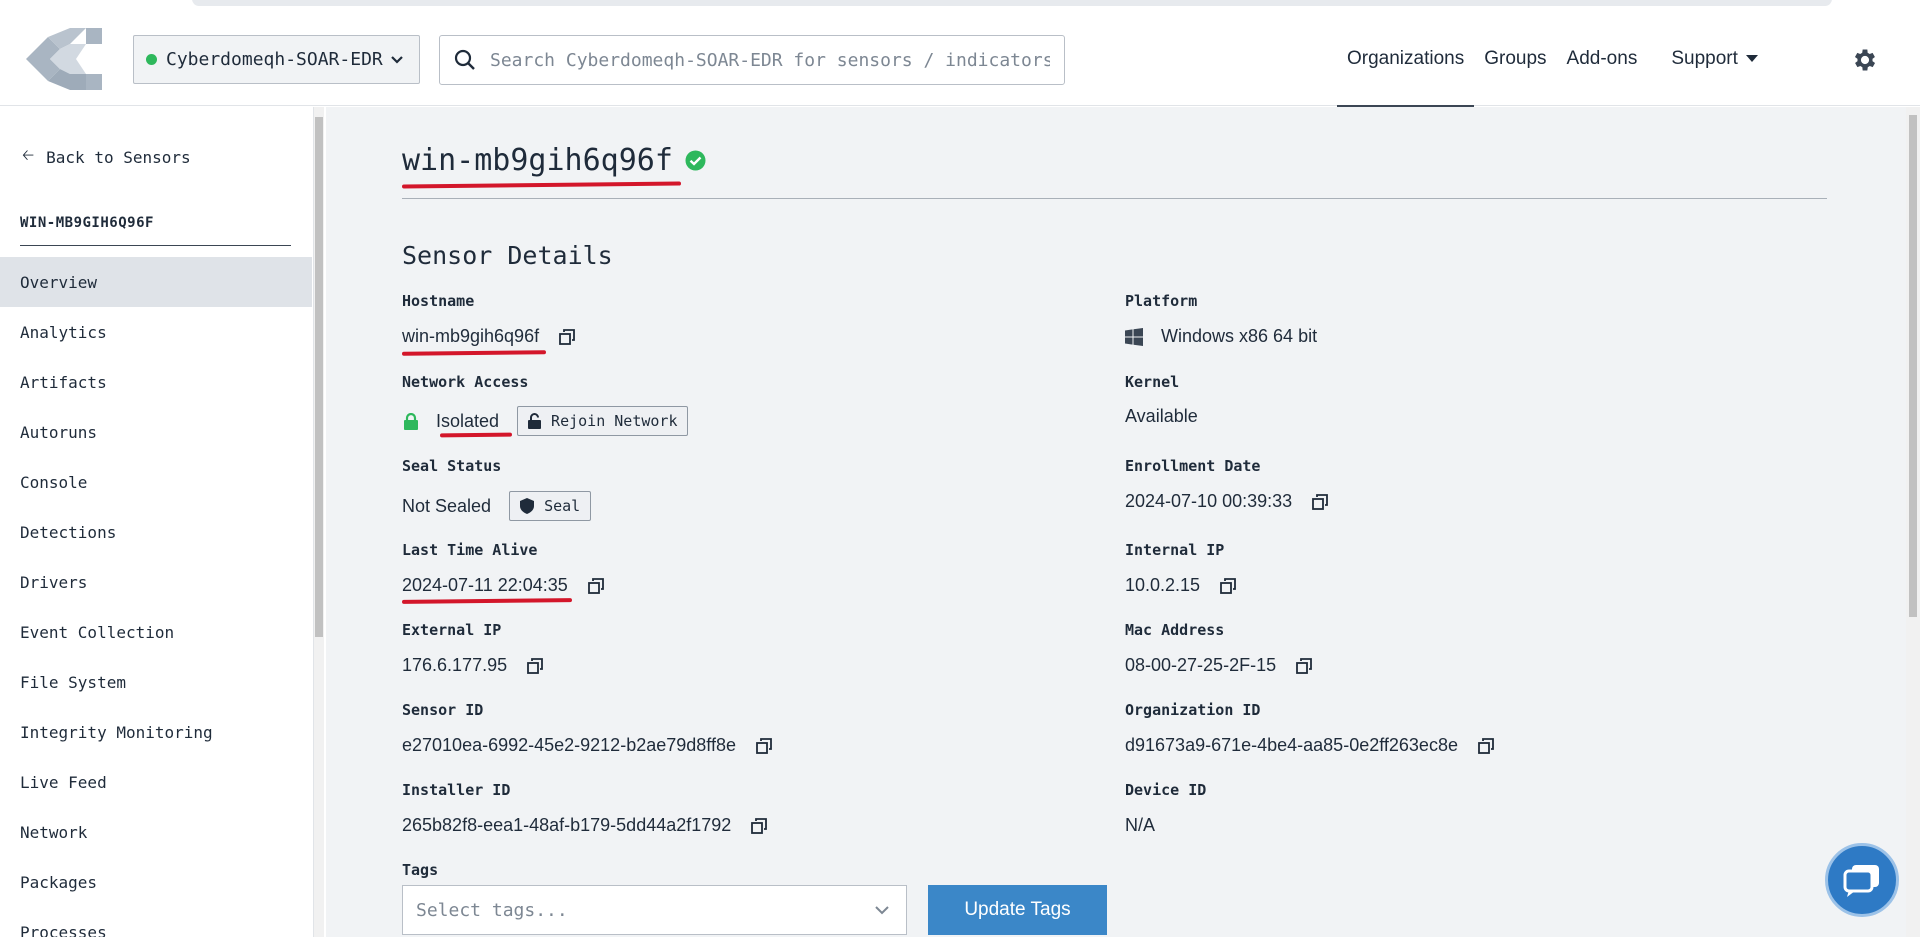 This screenshot has width=1920, height=937. What do you see at coordinates (488, 336) in the screenshot?
I see `hostname-value: win-mb9gih6q96f` at bounding box center [488, 336].